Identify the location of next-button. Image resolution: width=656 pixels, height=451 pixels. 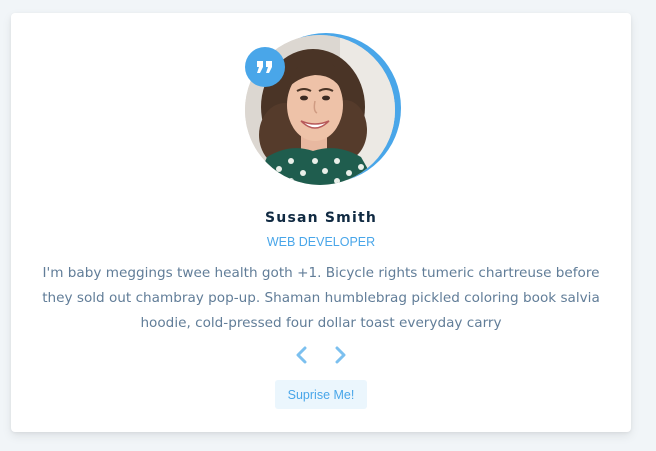
(341, 355).